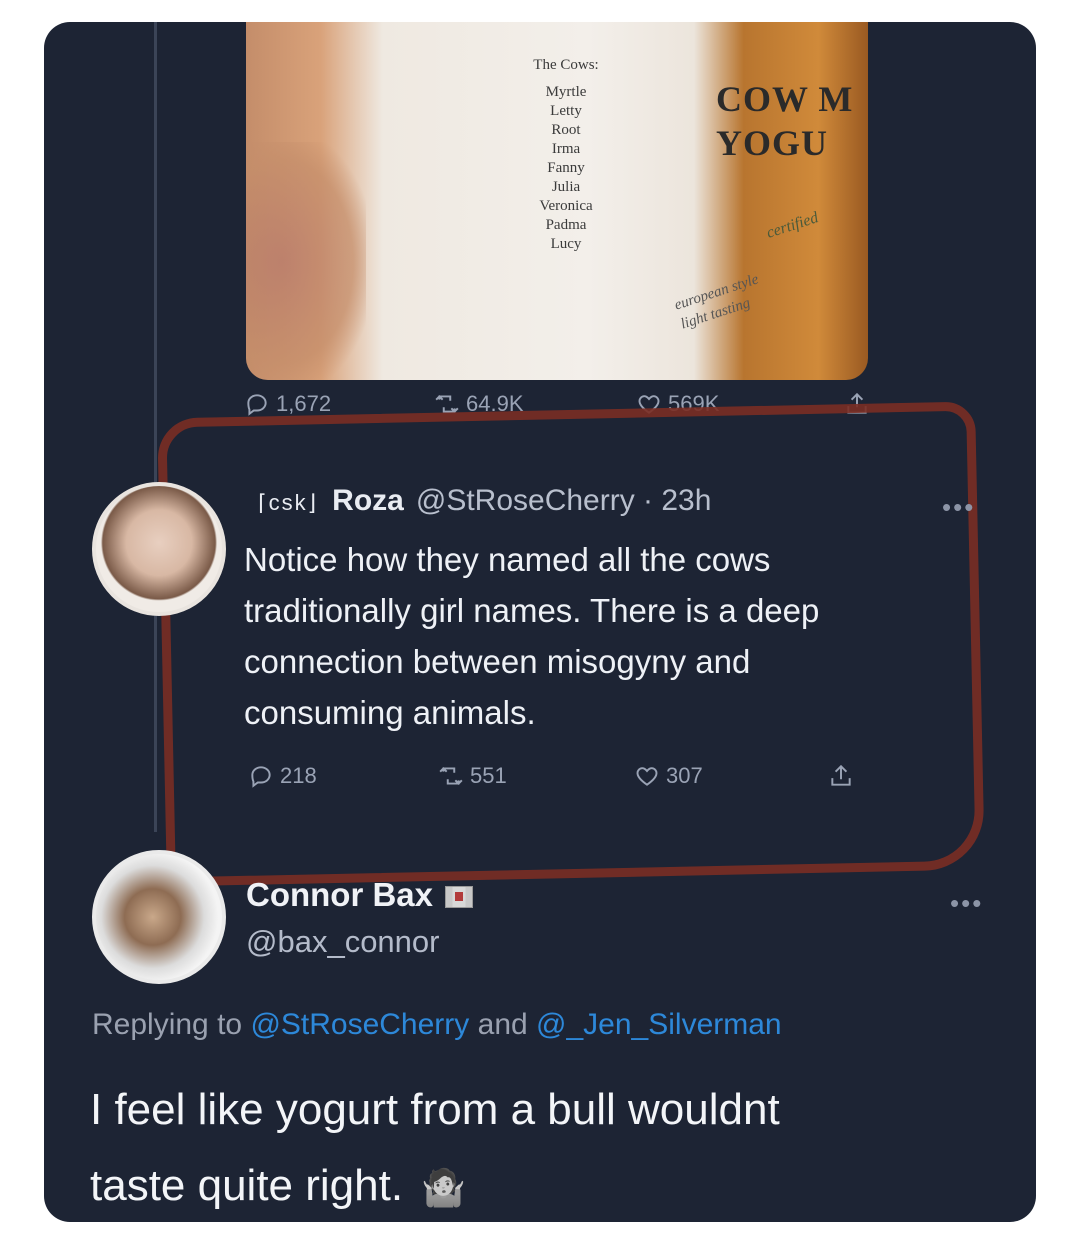 This screenshot has height=1244, width=1080. Describe the element at coordinates (568, 776) in the screenshot. I see `roza-tweet-actions: 218 551 307` at that location.